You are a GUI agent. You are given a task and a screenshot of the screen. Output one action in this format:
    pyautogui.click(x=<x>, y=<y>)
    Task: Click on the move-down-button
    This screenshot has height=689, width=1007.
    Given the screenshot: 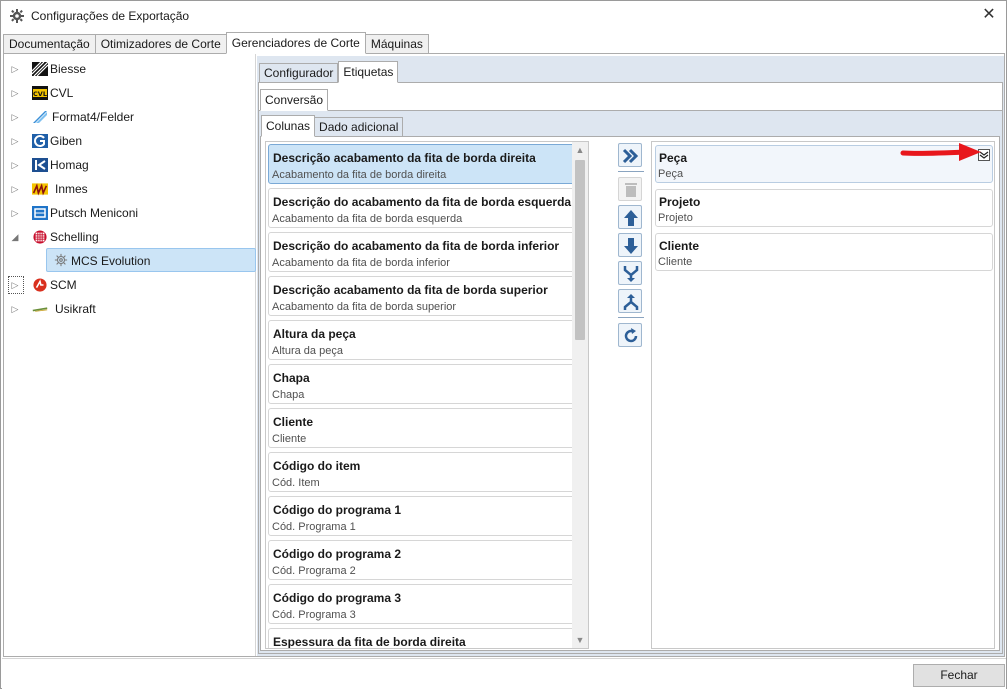 What is the action you would take?
    pyautogui.click(x=630, y=245)
    